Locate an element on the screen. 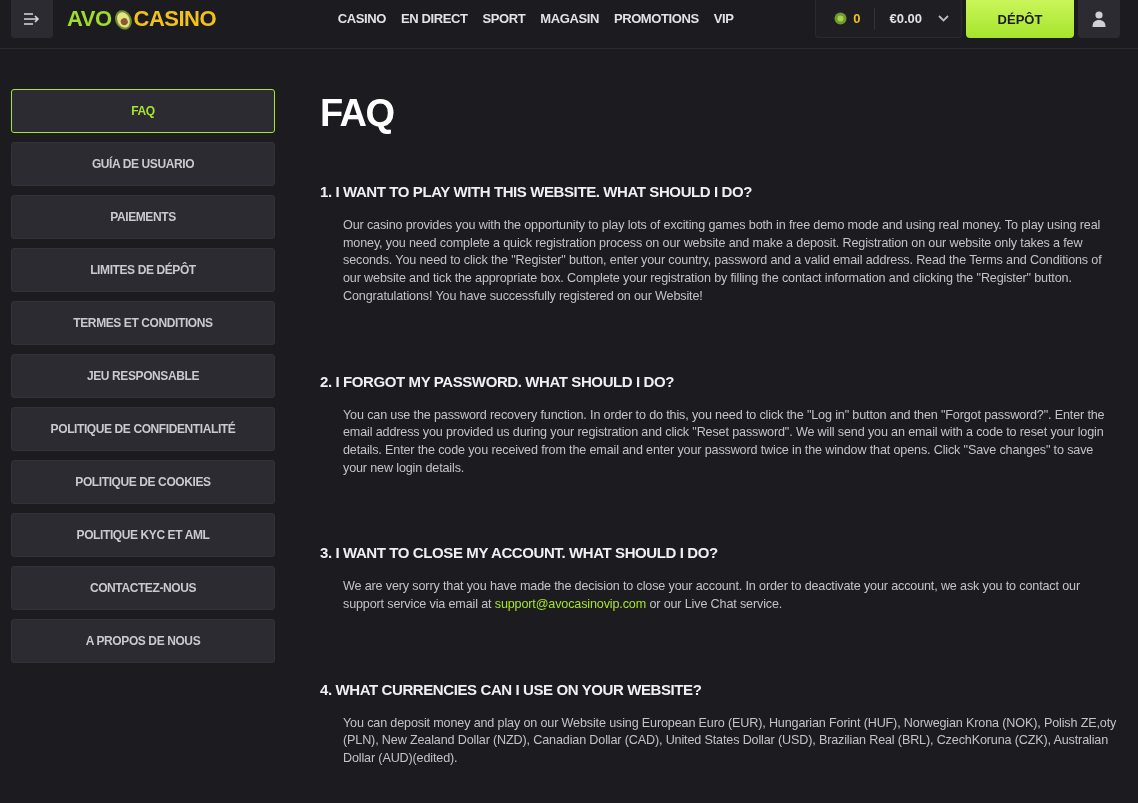 The height and width of the screenshot is (803, 1138). question-heading: 4. WHAT CURRENCIES CAN I USE ON YOUR WEBSITE? is located at coordinates (511, 689).